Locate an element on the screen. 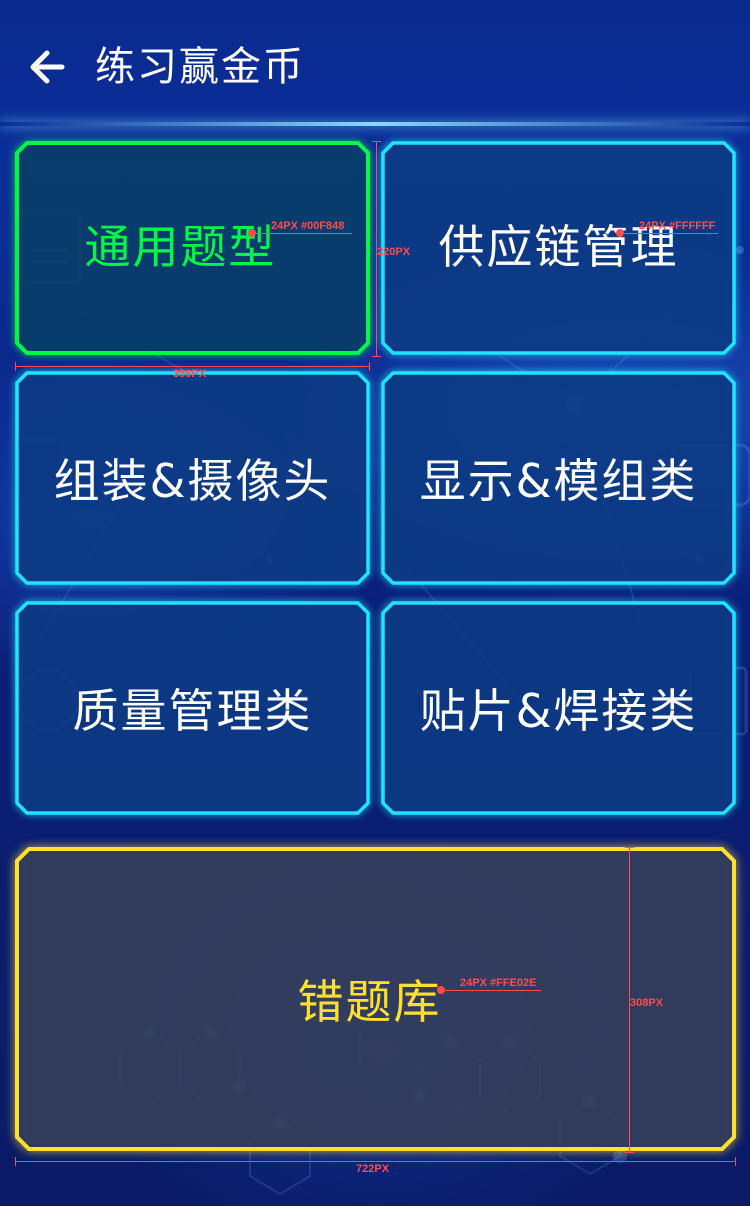 The image size is (750, 1206). card-label: 质量管理类 is located at coordinates (192, 711).